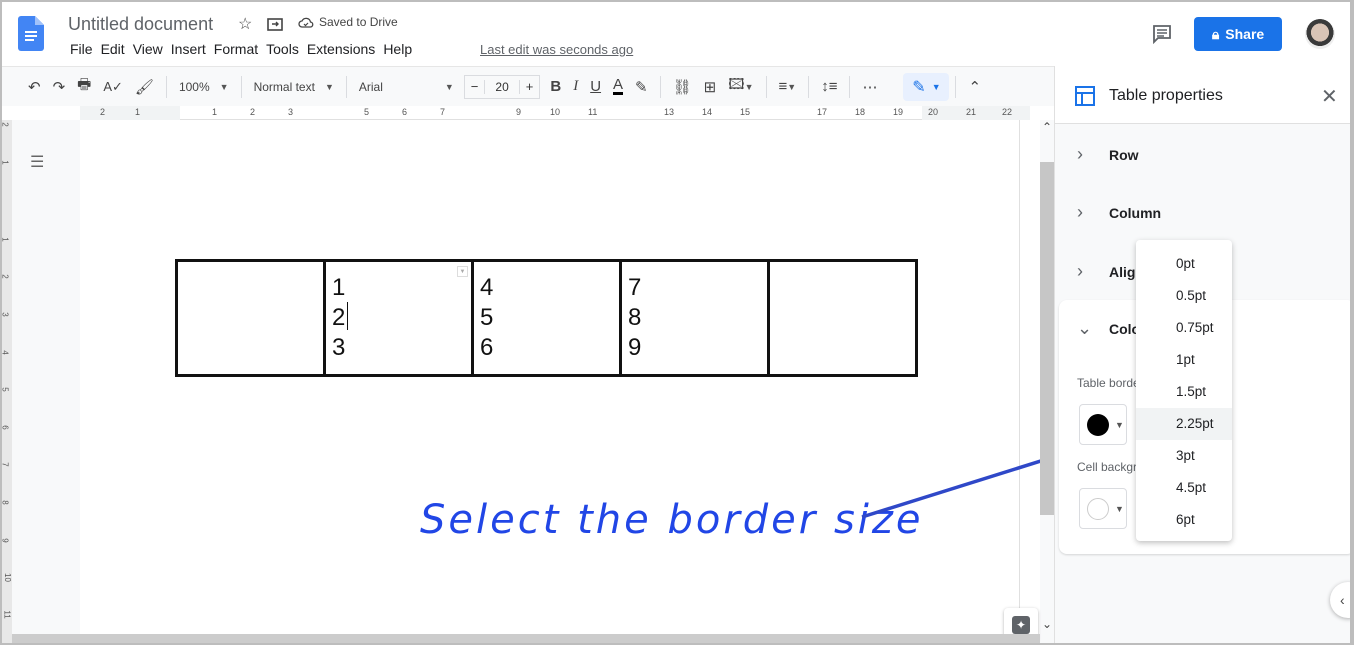 The height and width of the screenshot is (645, 1354). Describe the element at coordinates (487, 347) in the screenshot. I see `cell-line: 6` at that location.